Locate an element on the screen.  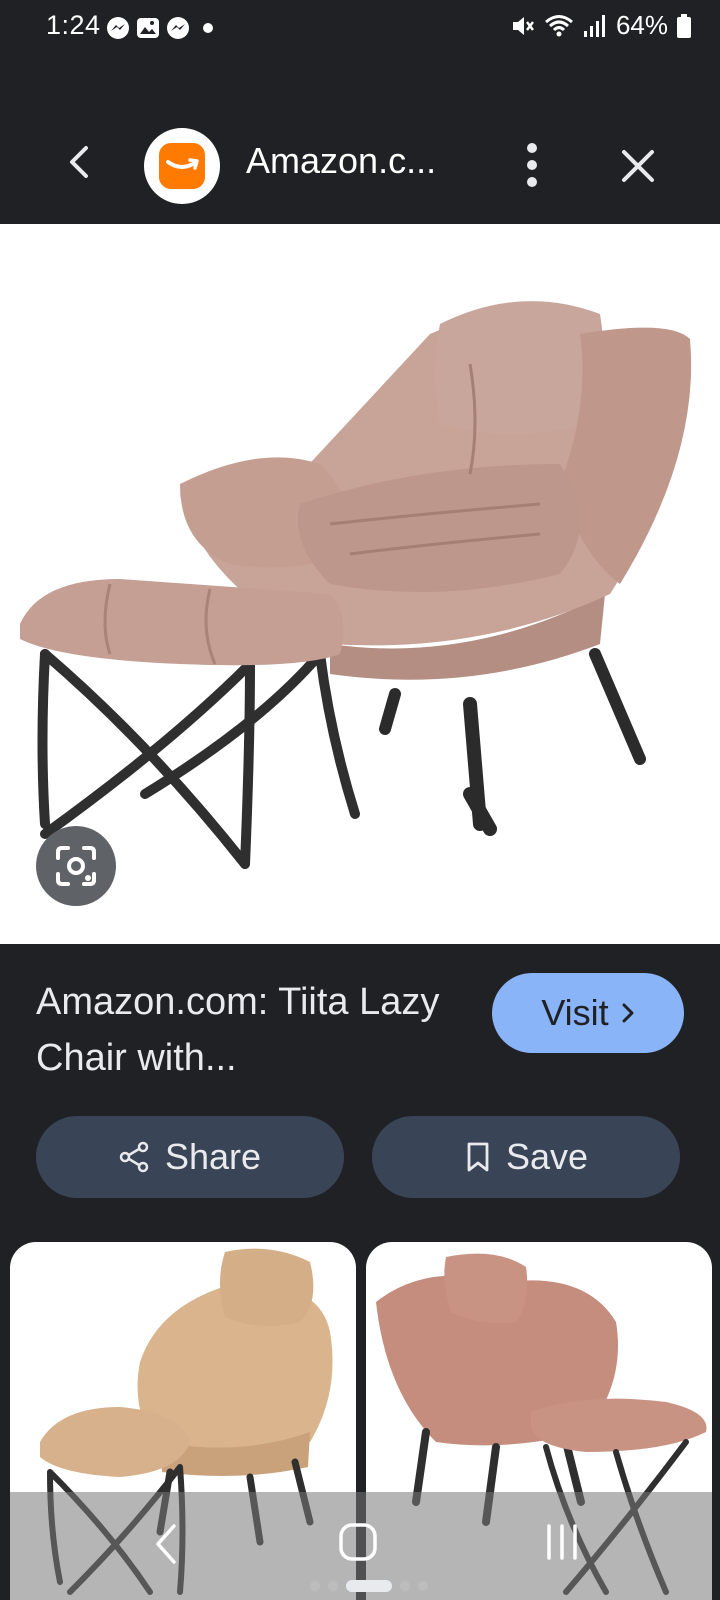
google-lens-button is located at coordinates (76, 866).